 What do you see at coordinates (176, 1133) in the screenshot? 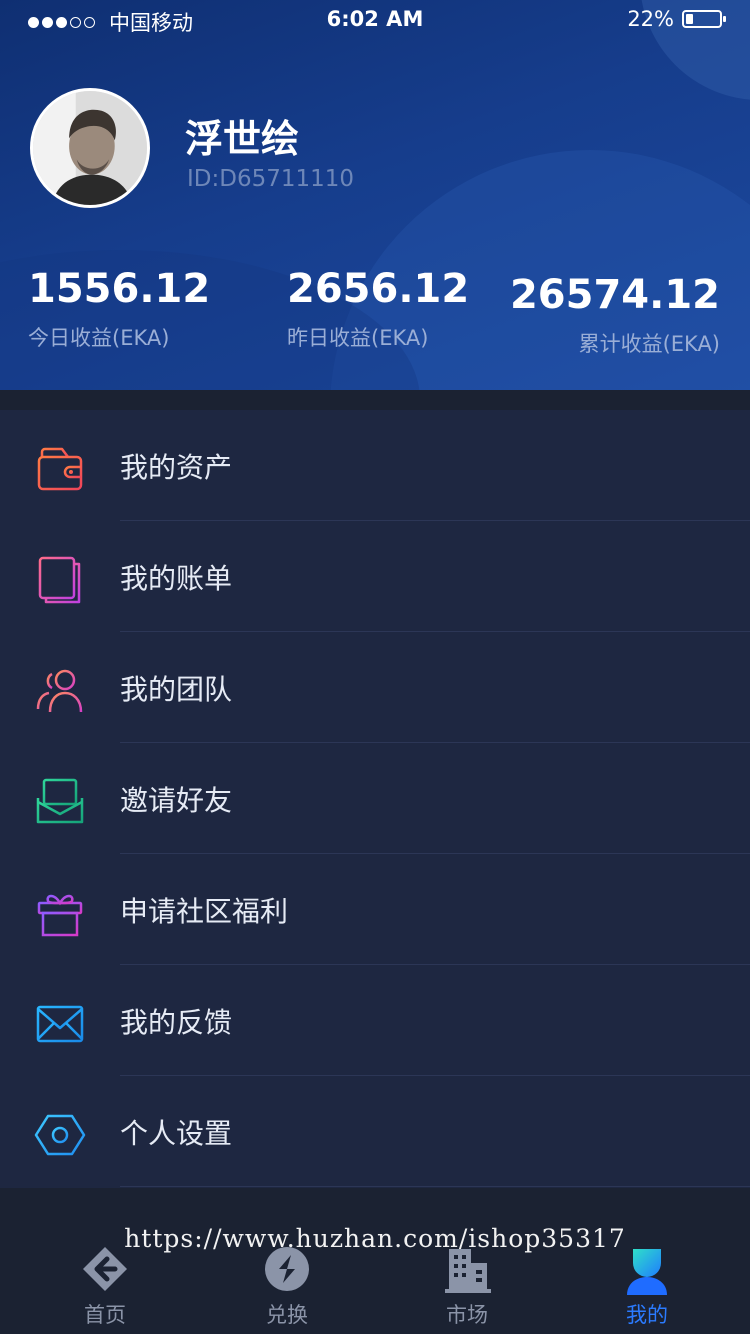
I see `menu-item-label: 个人设置` at bounding box center [176, 1133].